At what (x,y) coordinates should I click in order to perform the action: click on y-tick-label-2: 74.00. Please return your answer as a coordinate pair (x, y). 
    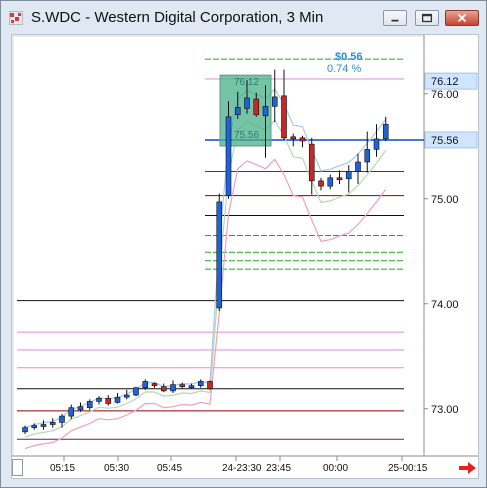
    Looking at the image, I should click on (445, 305).